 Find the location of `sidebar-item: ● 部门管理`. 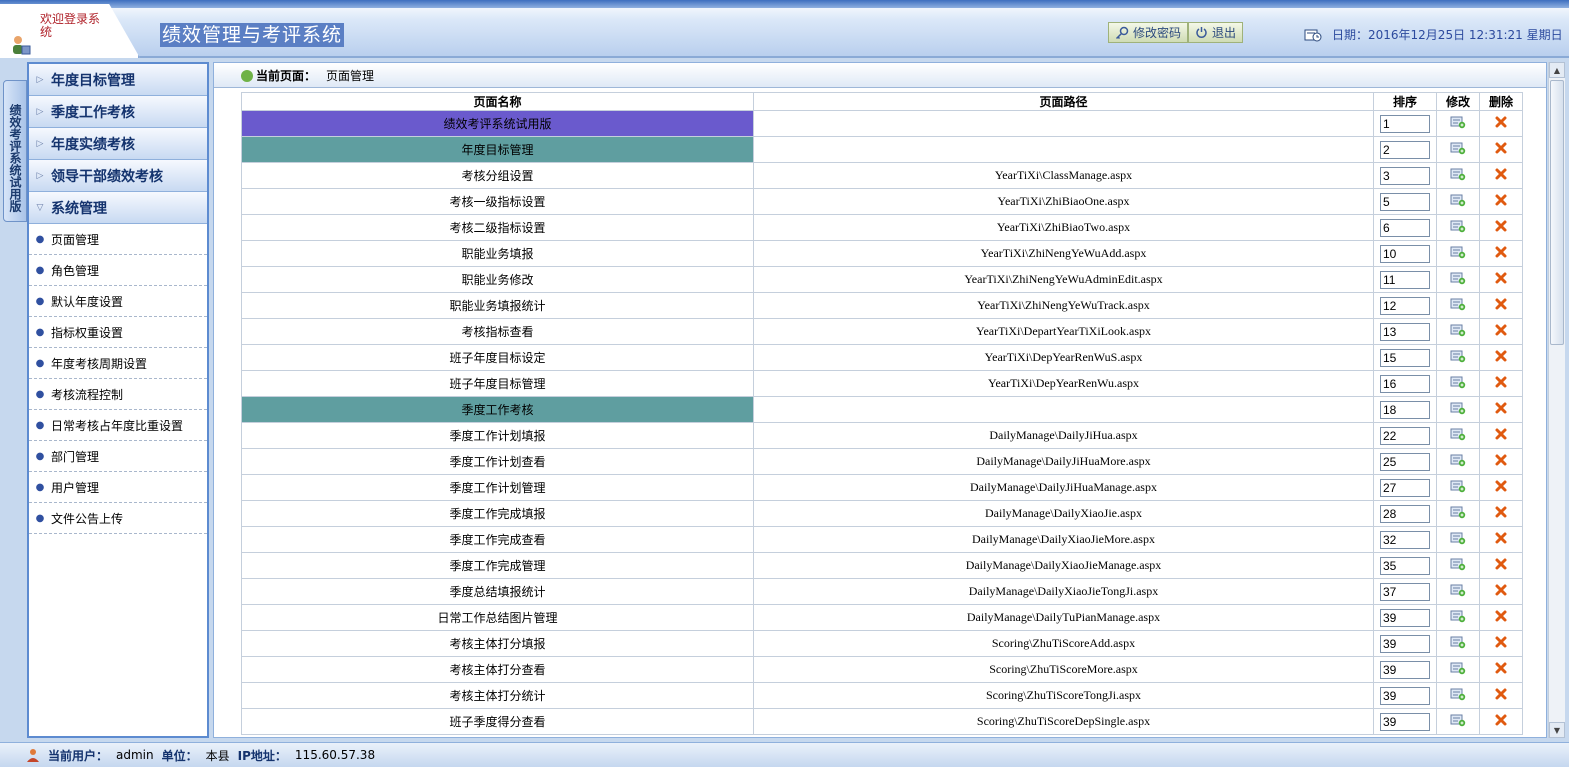

sidebar-item: ● 部门管理 is located at coordinates (118, 456).